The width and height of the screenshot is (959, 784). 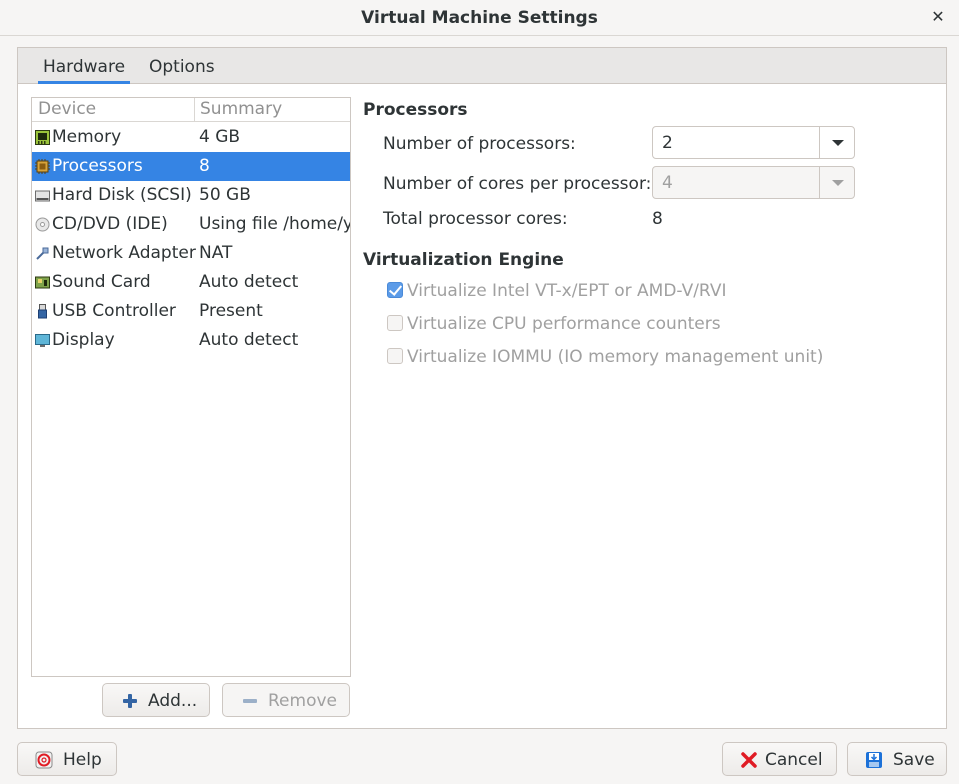 What do you see at coordinates (42, 311) in the screenshot?
I see `usb-controller-icon` at bounding box center [42, 311].